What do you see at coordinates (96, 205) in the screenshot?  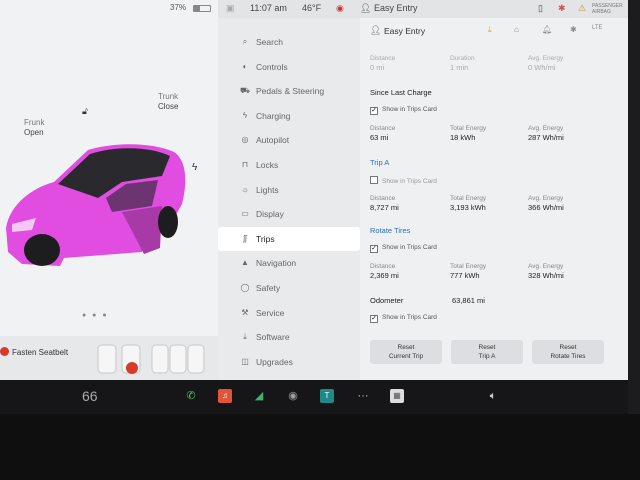 I see `car-illustration` at bounding box center [96, 205].